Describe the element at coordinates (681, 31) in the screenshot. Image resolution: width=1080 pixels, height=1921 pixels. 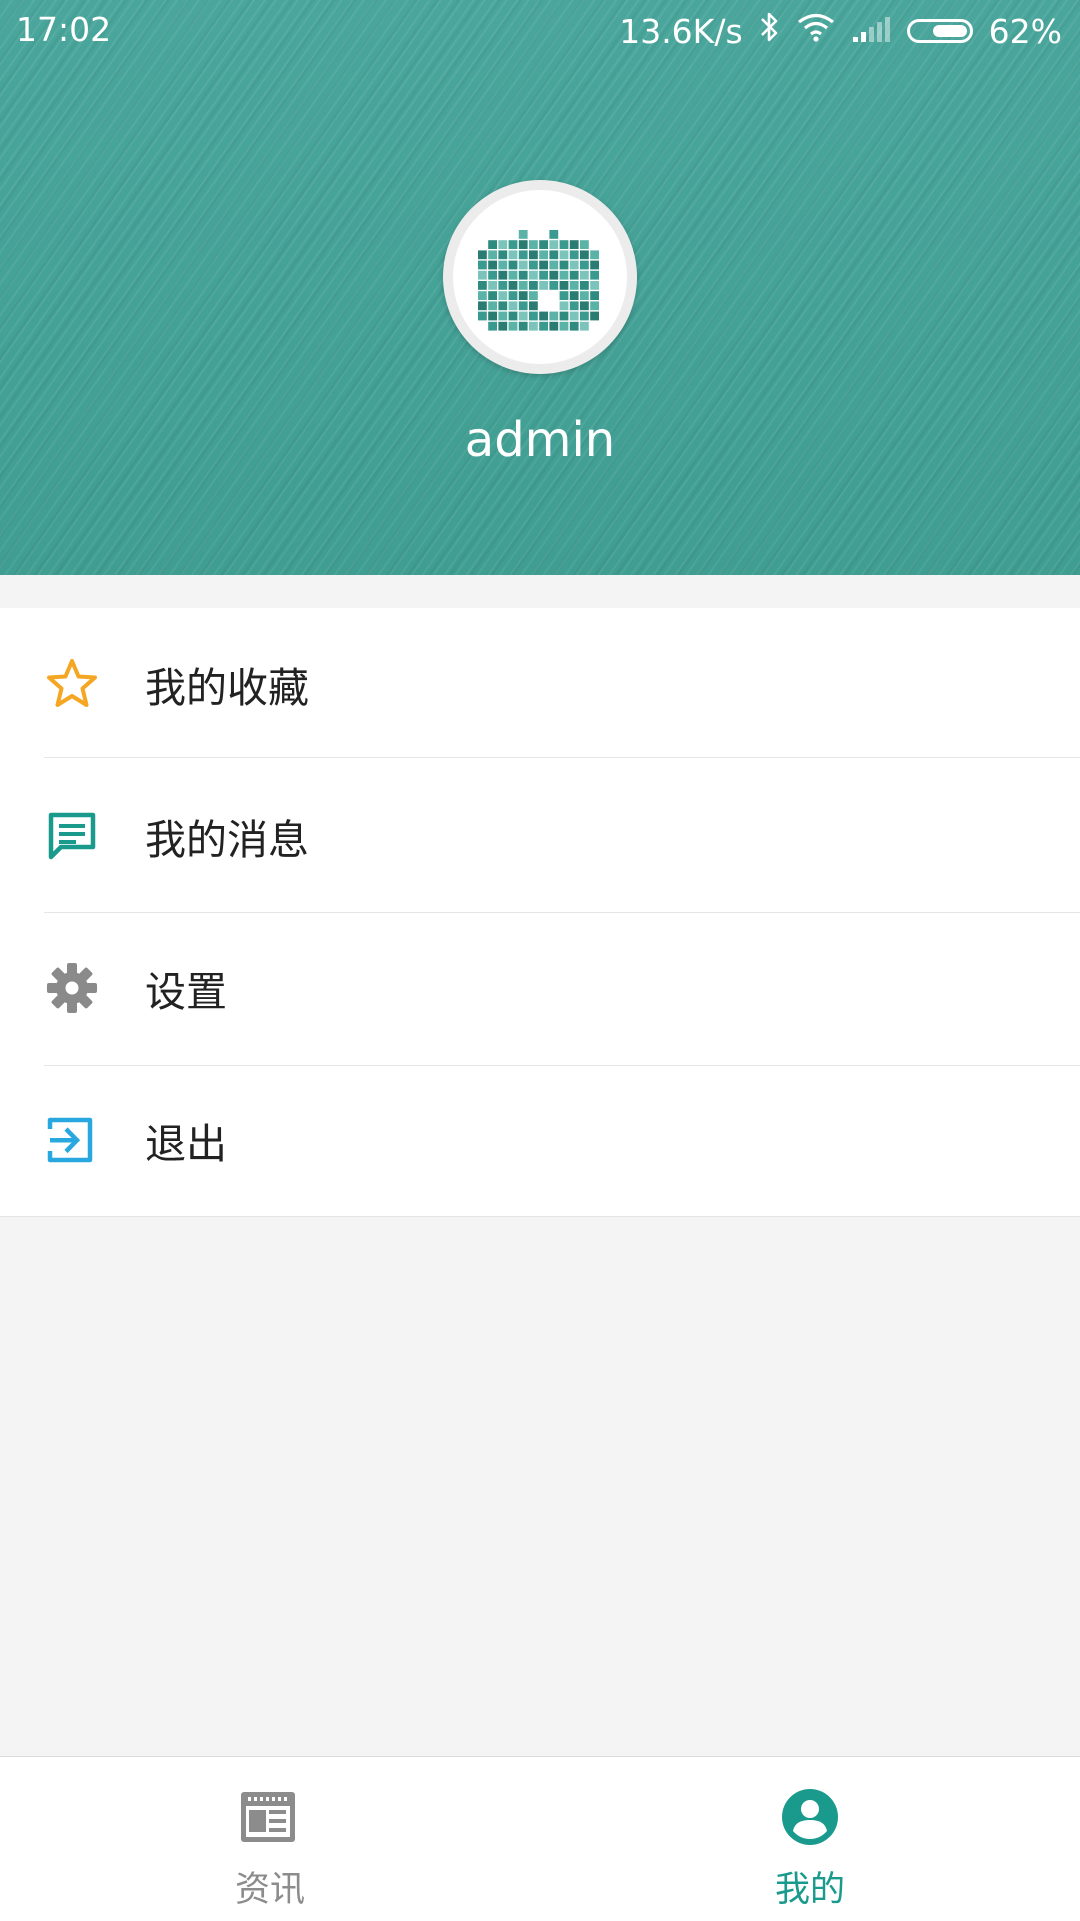
I see `network-speed: 13.6K/s` at that location.